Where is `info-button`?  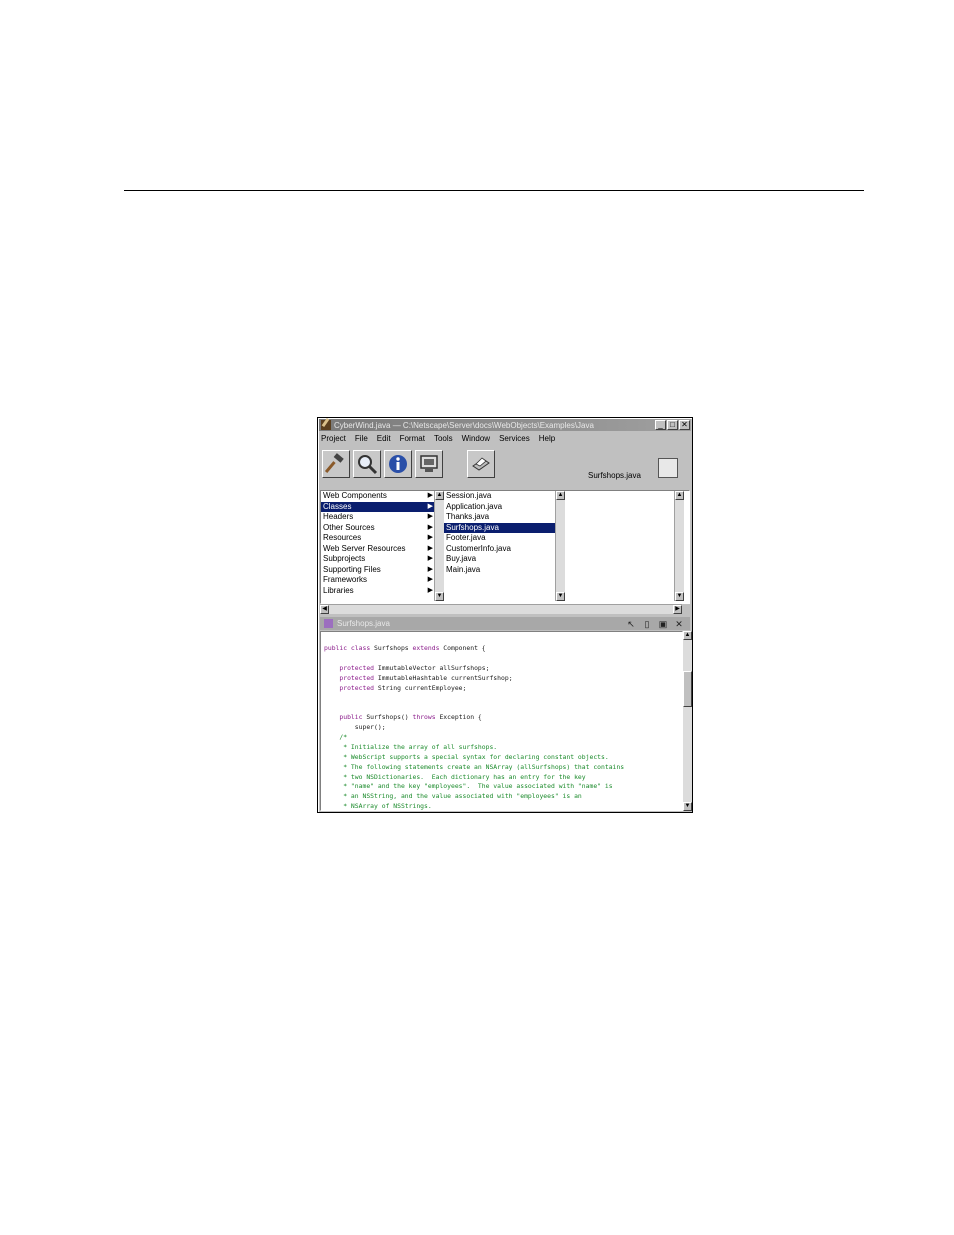 info-button is located at coordinates (398, 464).